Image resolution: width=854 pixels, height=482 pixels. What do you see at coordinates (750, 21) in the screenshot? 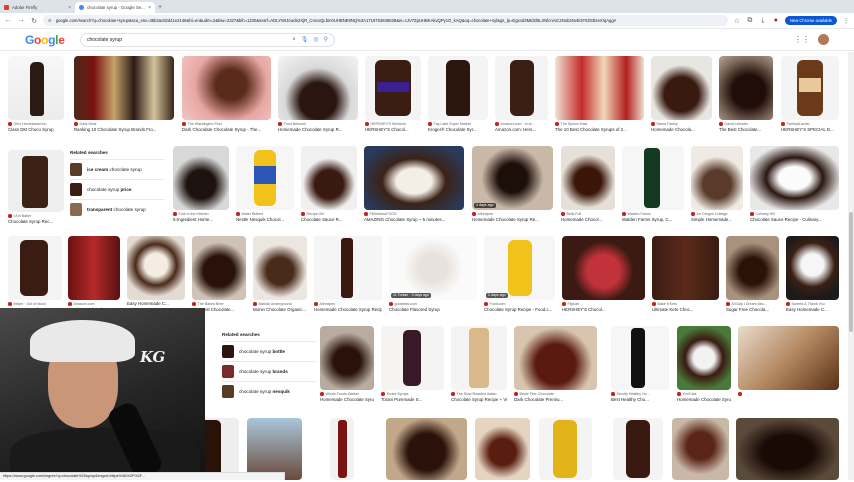
I see `extensions-icon: ⧉` at bounding box center [750, 21].